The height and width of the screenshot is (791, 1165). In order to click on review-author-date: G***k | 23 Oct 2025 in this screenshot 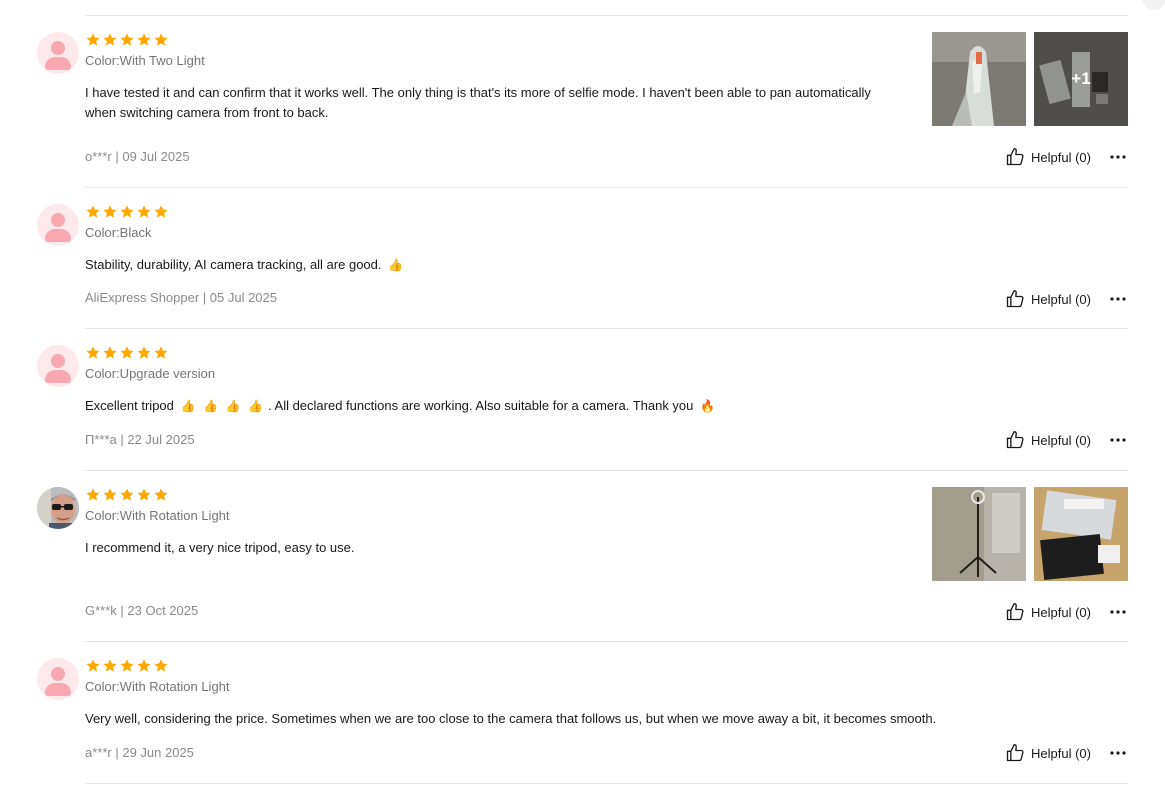, I will do `click(142, 610)`.